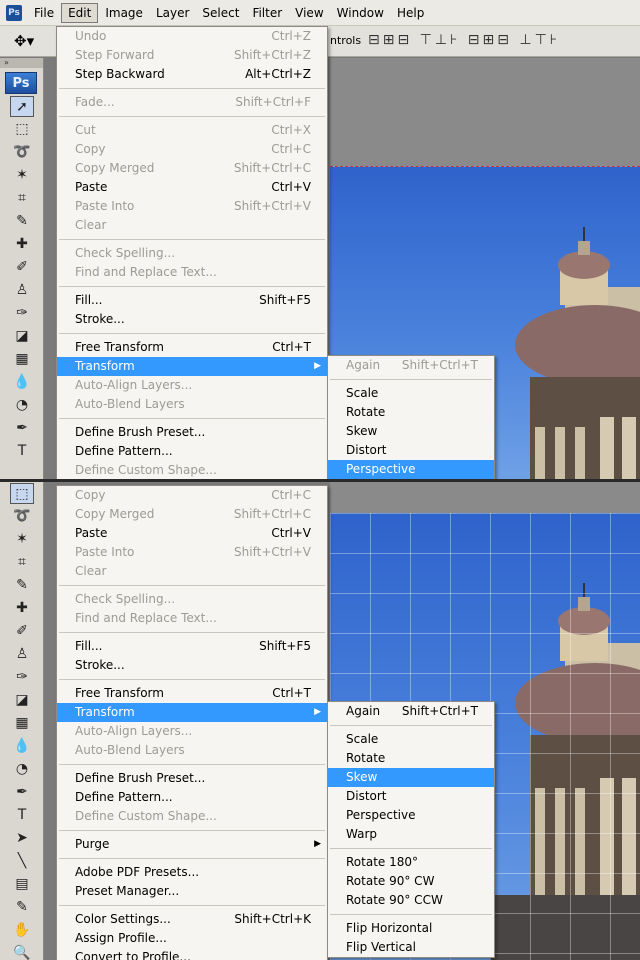  Describe the element at coordinates (411, 431) in the screenshot. I see `menu-item-skew: Skew` at that location.